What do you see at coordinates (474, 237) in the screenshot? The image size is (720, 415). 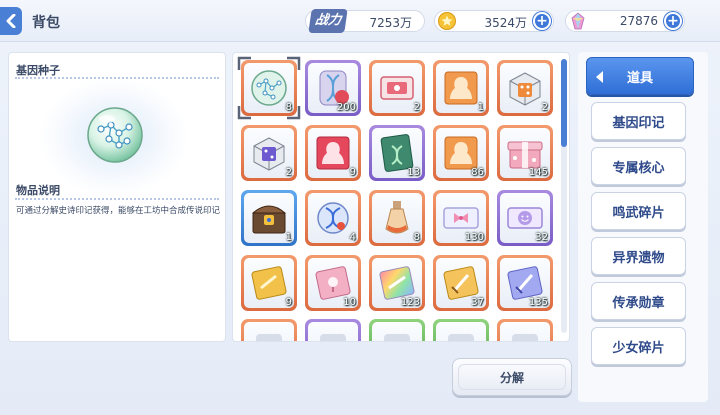 I see `item-count: 130` at bounding box center [474, 237].